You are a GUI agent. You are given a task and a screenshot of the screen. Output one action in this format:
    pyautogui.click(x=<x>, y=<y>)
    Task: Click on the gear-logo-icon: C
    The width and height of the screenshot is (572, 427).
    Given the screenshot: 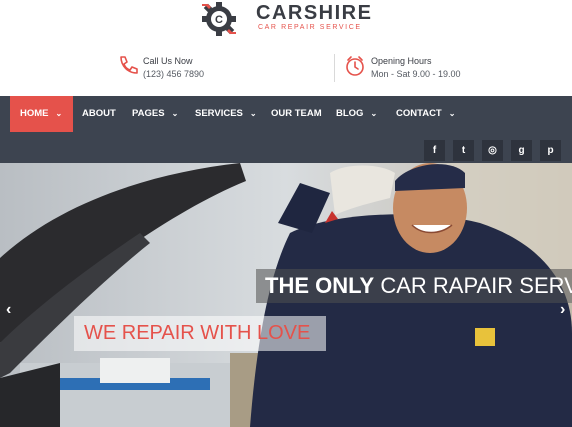 What is the action you would take?
    pyautogui.click(x=219, y=19)
    